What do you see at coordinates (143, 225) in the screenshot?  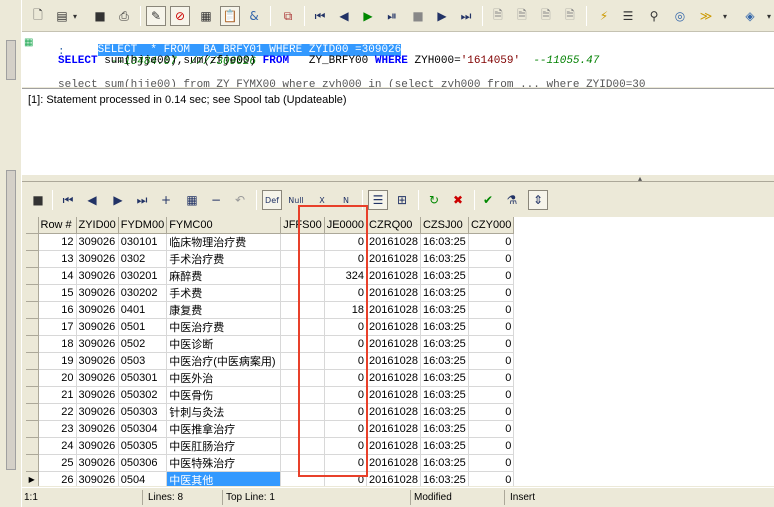 I see `column-header: FYDM00` at bounding box center [143, 225].